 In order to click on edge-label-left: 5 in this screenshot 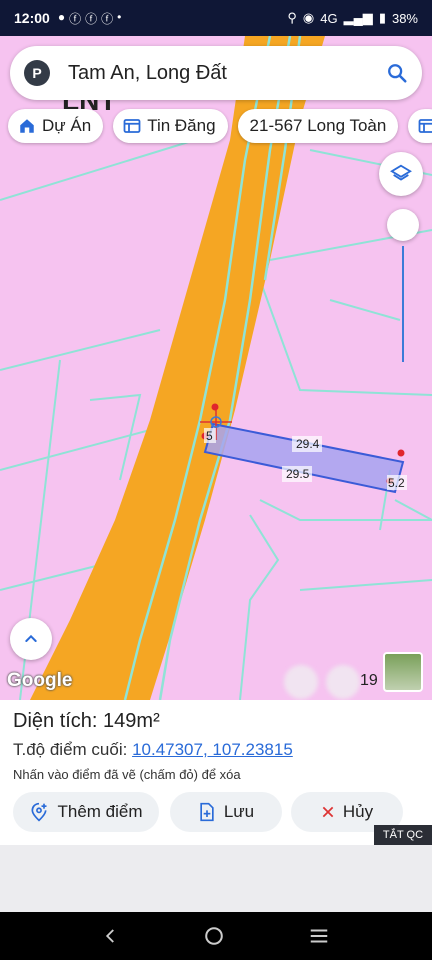, I will do `click(209, 436)`.